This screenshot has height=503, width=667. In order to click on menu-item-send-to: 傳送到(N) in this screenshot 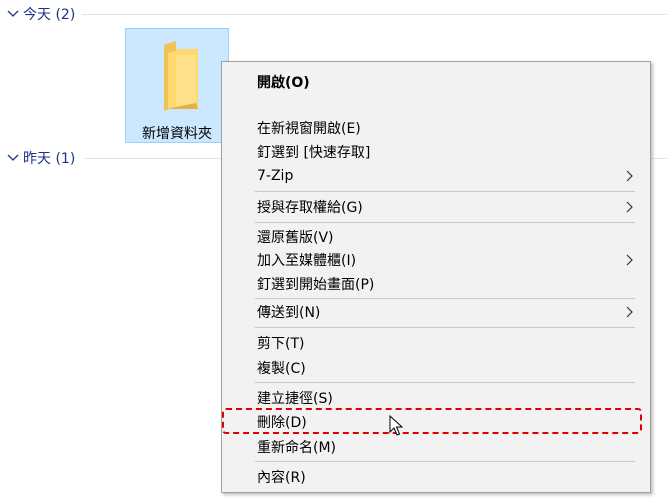, I will do `click(436, 312)`.